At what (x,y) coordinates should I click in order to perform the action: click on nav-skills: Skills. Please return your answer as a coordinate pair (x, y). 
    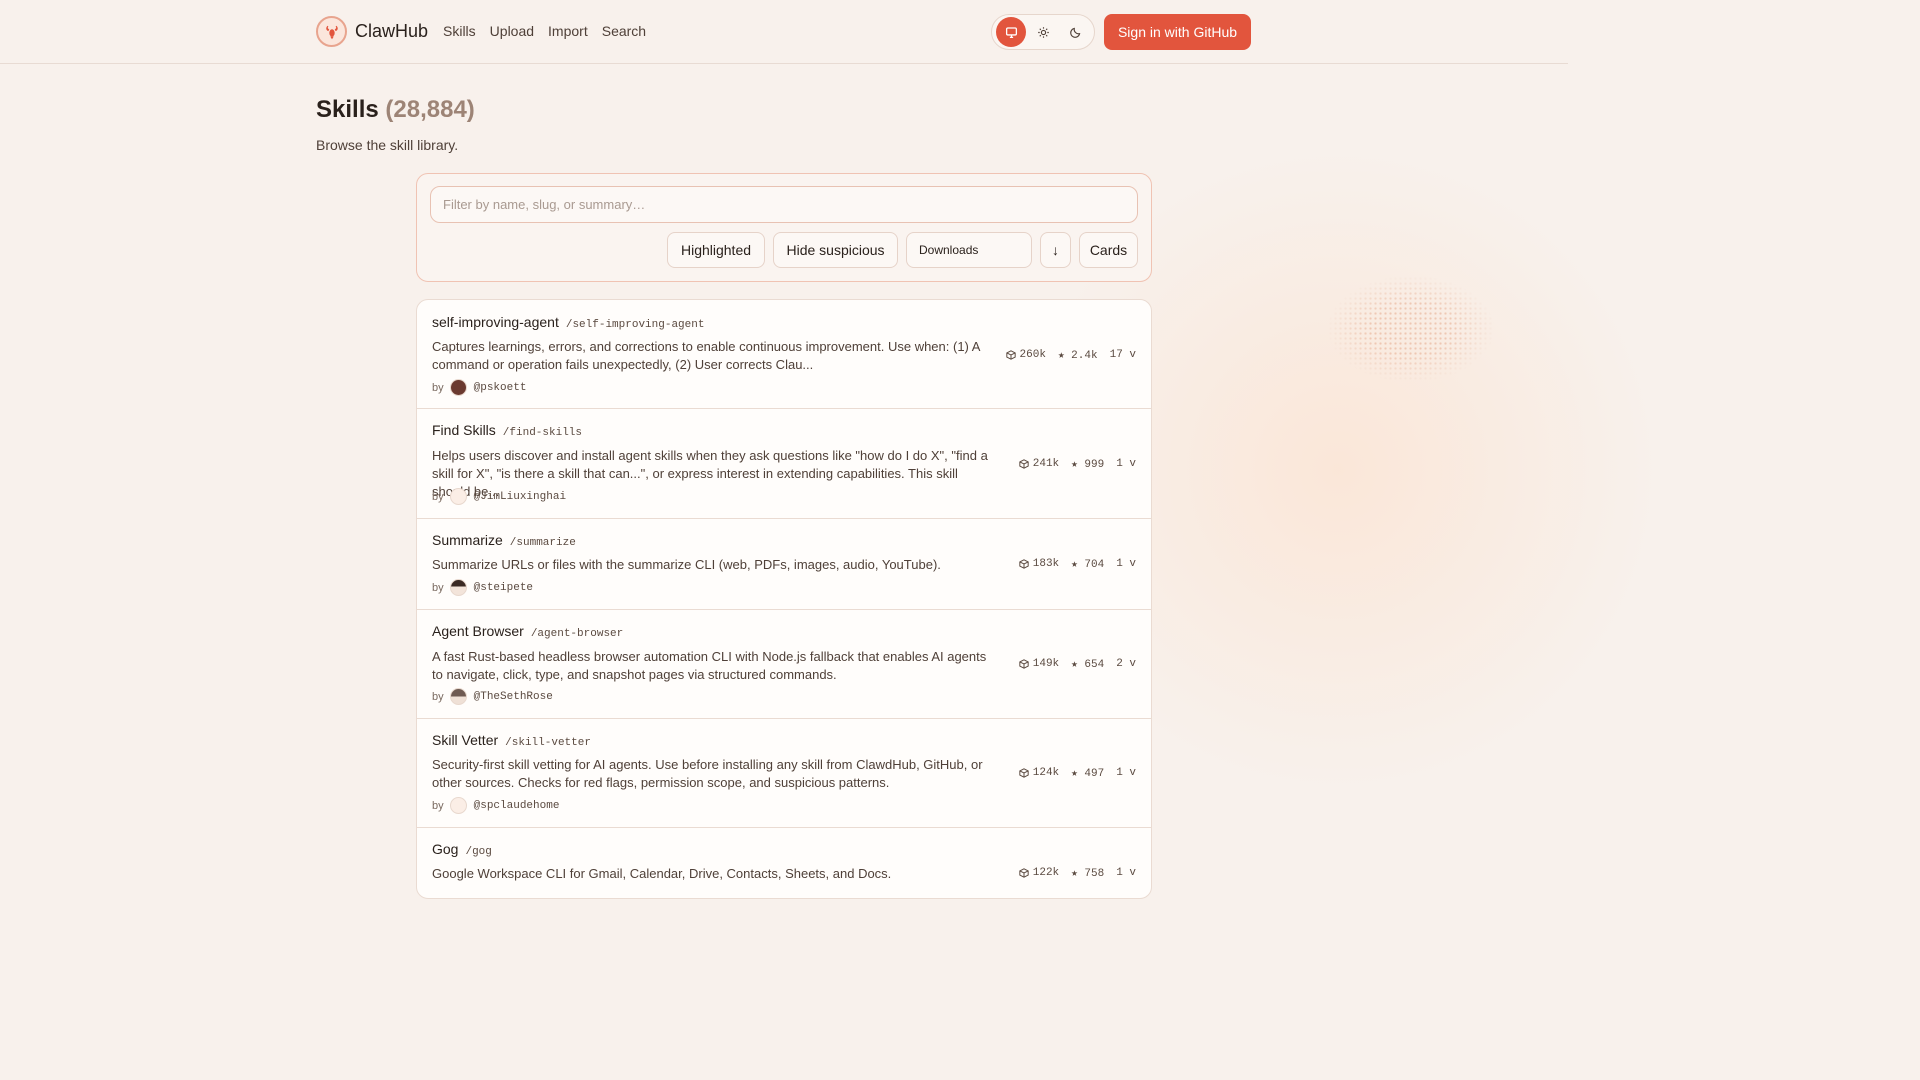
    Looking at the image, I should click on (459, 31).